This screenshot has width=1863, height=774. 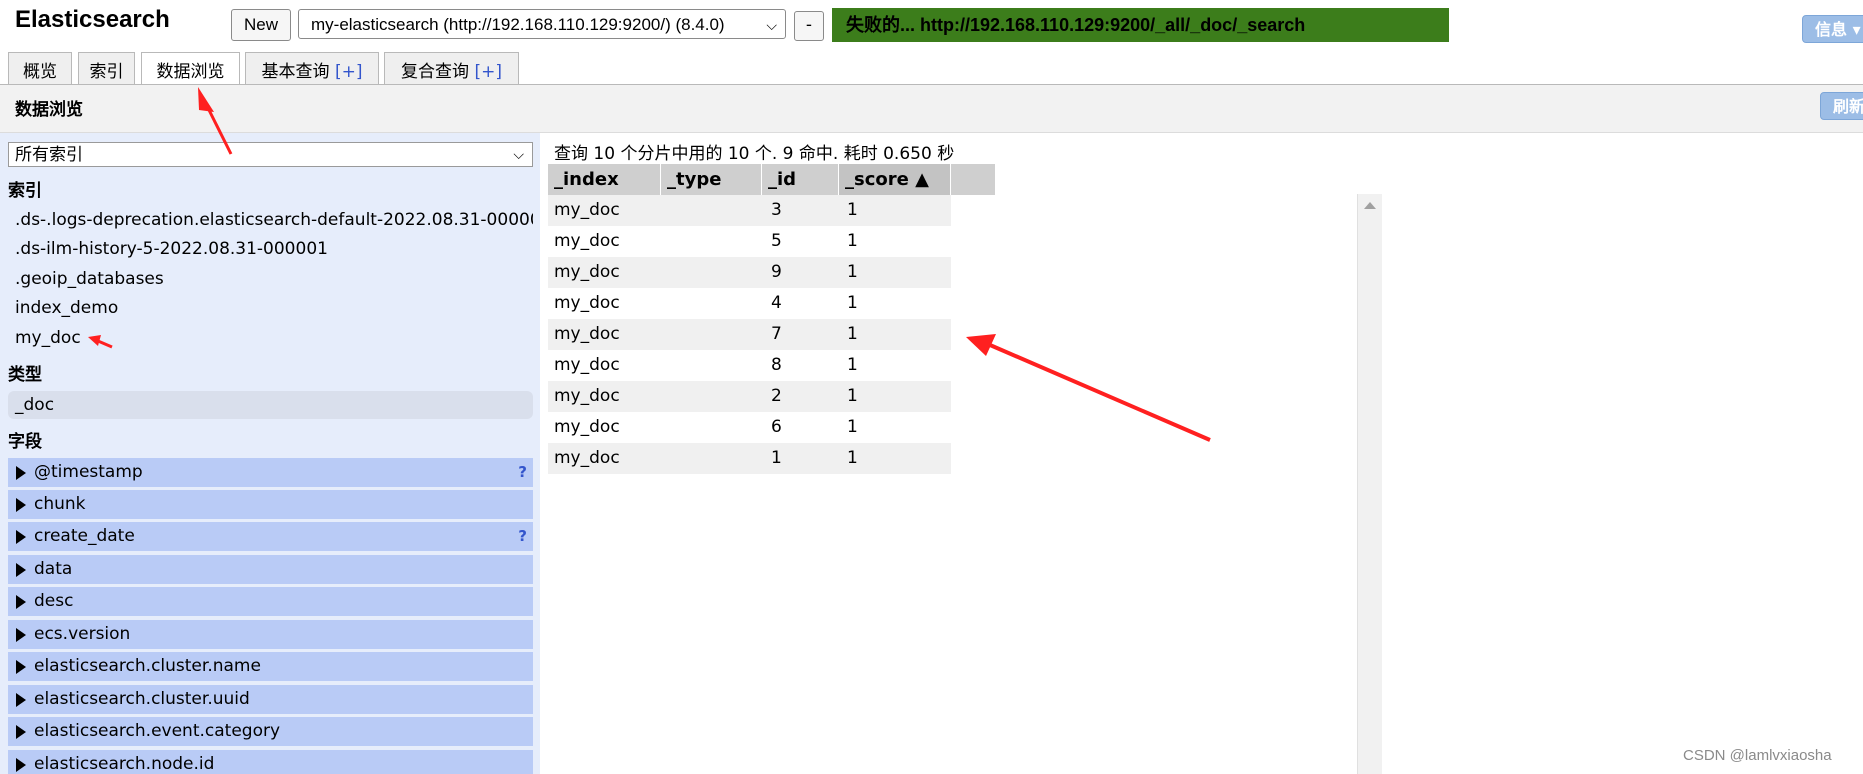 I want to click on watermark: CSDN @lamlvxiaosha, so click(x=1757, y=755).